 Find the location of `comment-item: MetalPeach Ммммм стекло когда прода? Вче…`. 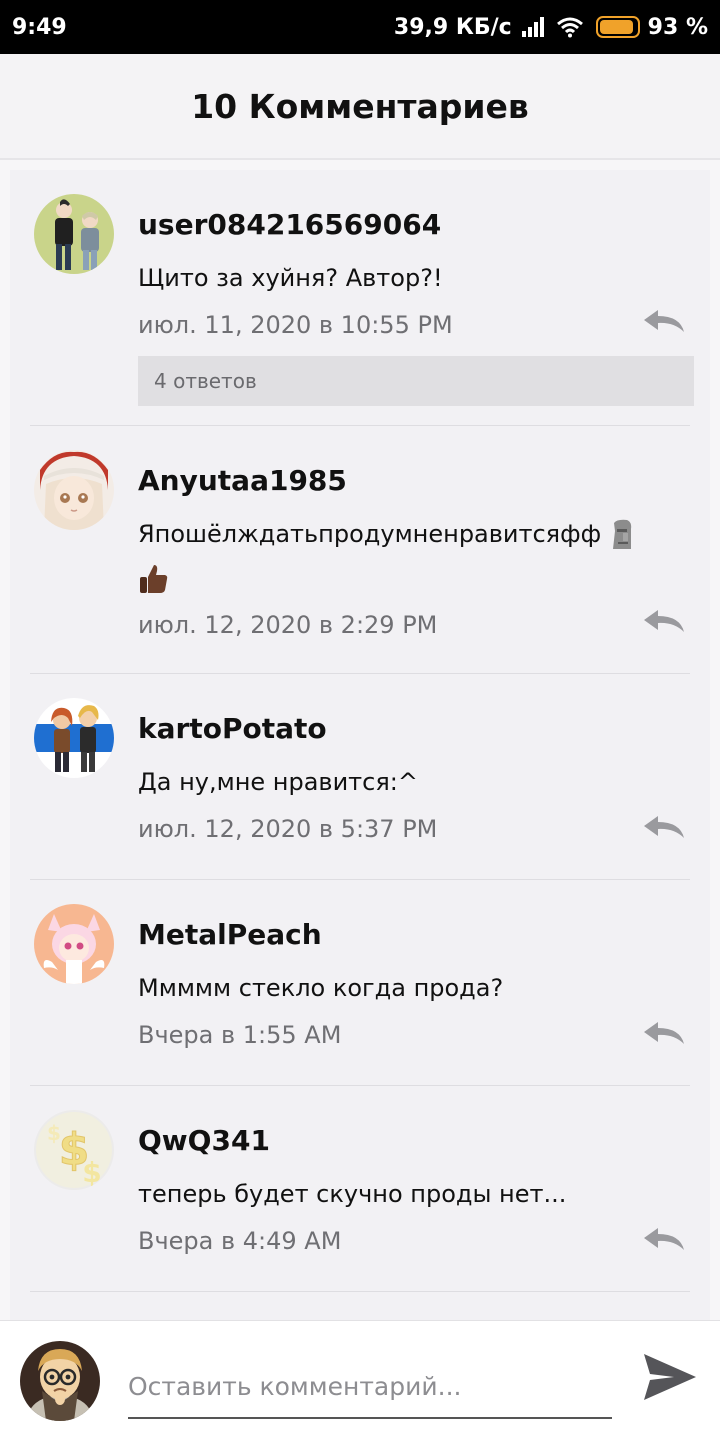

comment-item: MetalPeach Ммммм стекло когда прода? Вче… is located at coordinates (360, 983).